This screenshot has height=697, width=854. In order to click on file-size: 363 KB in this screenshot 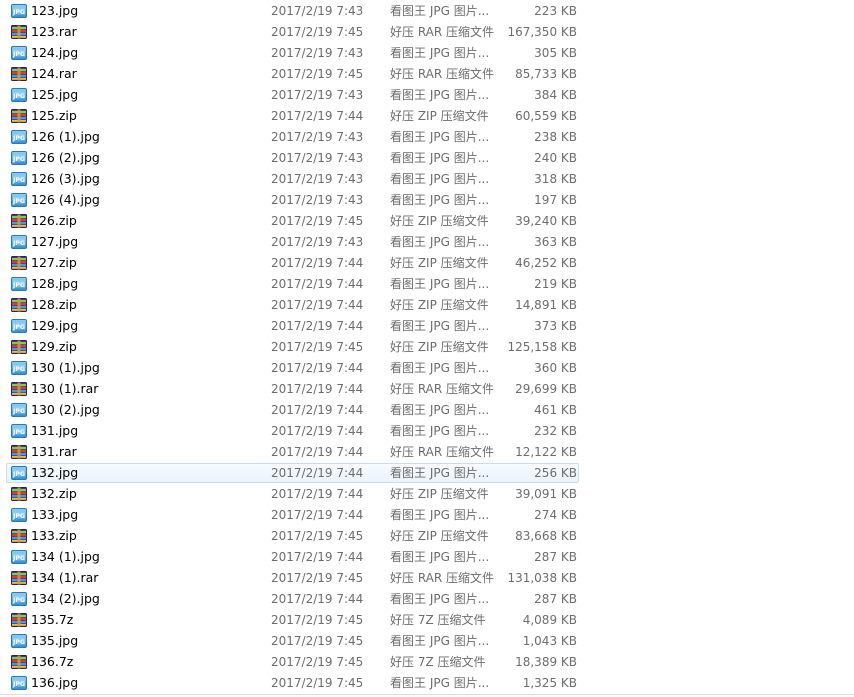, I will do `click(555, 242)`.